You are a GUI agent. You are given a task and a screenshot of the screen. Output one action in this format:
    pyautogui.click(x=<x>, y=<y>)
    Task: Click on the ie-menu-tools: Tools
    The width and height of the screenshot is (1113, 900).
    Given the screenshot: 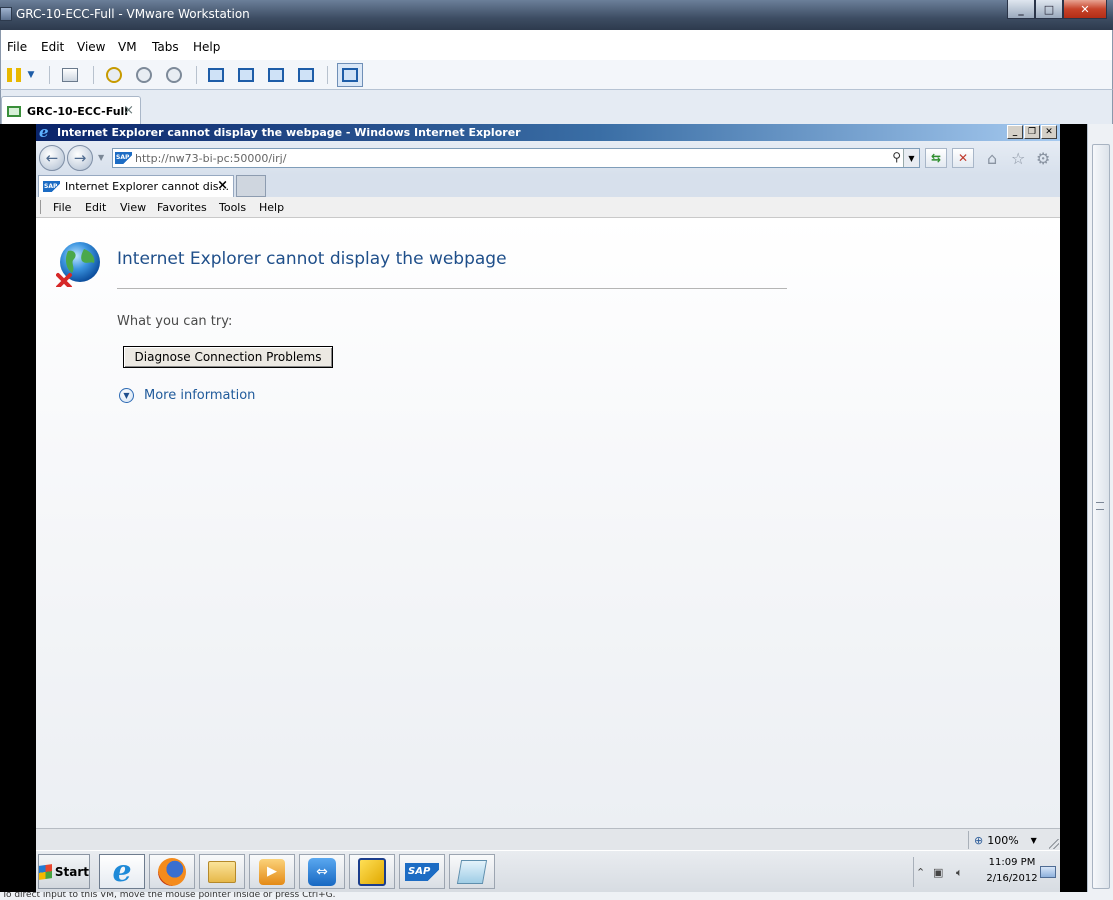 What is the action you would take?
    pyautogui.click(x=232, y=207)
    